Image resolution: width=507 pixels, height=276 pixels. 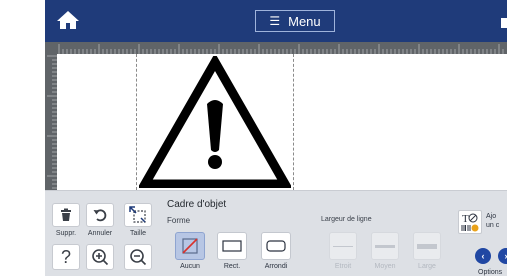 I want to click on delete-button, so click(x=66, y=215).